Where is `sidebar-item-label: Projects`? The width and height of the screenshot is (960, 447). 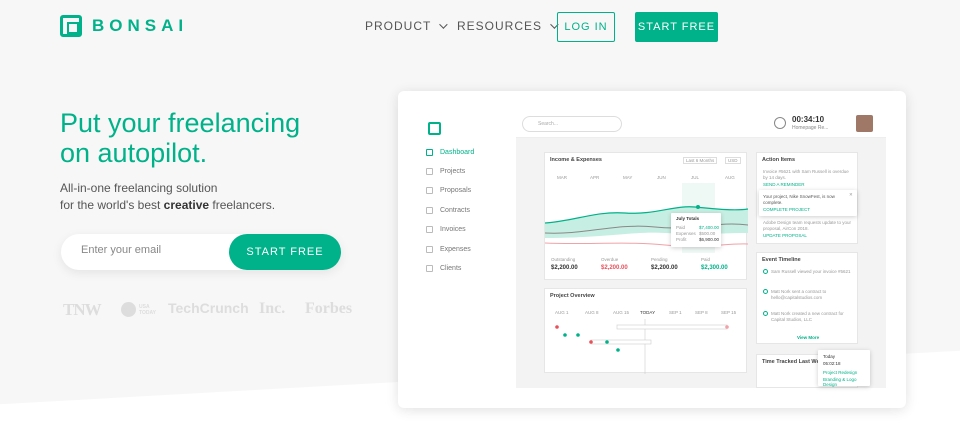
sidebar-item-label: Projects is located at coordinates (453, 171).